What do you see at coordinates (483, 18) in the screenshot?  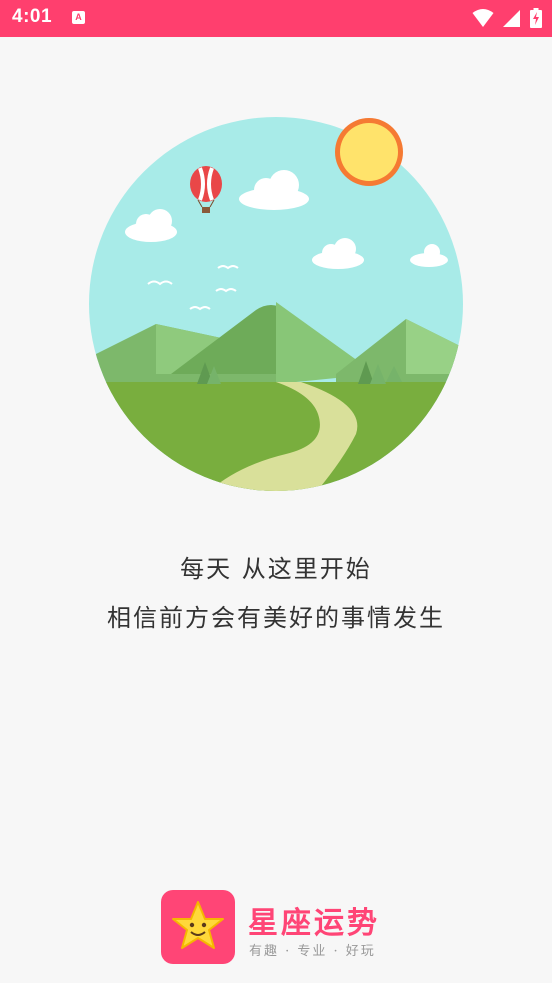 I see `wifi-icon` at bounding box center [483, 18].